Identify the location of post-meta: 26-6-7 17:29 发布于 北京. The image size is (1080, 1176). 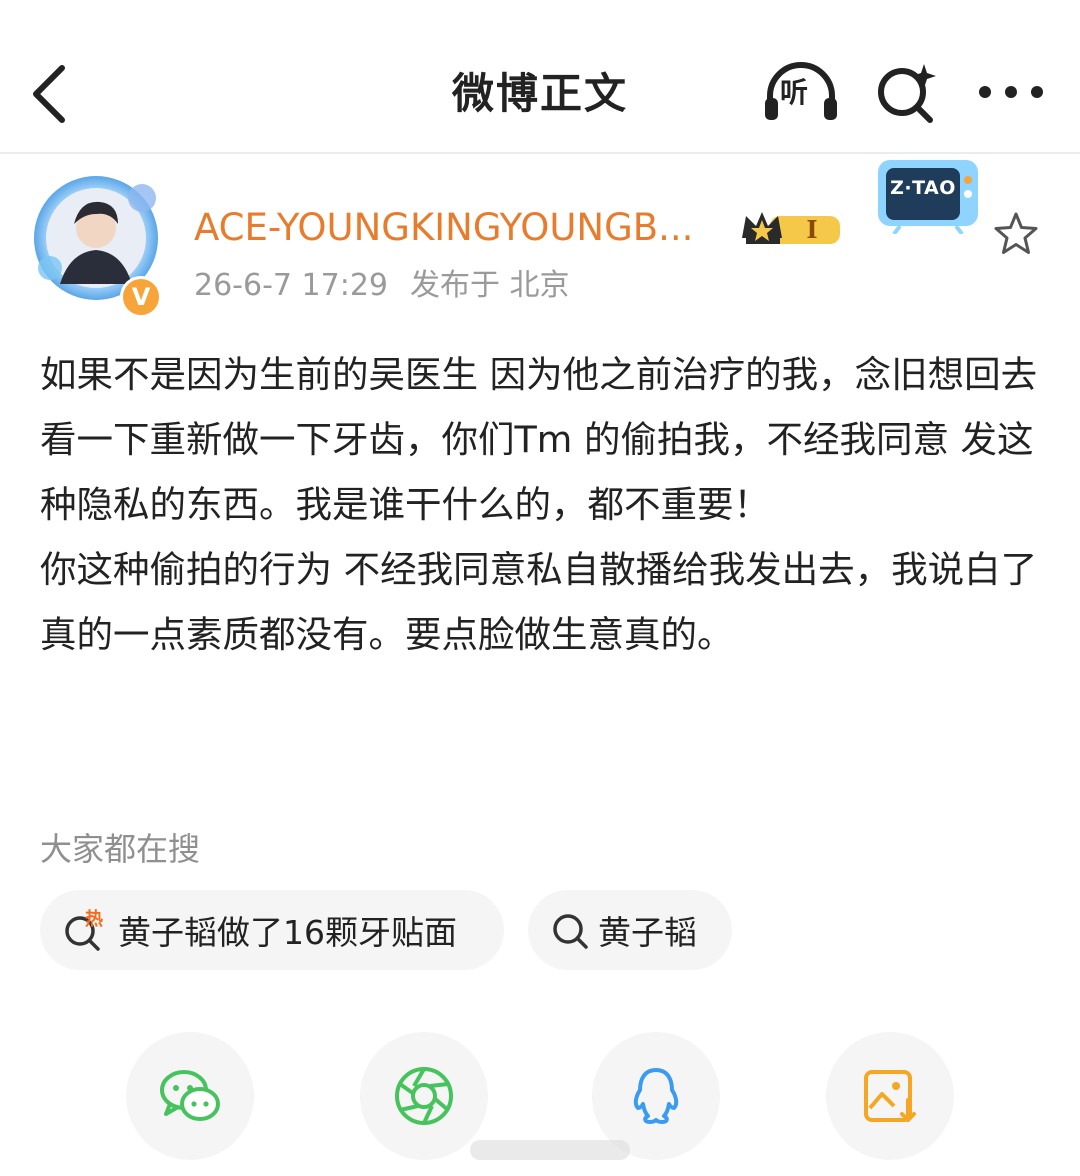
(382, 286).